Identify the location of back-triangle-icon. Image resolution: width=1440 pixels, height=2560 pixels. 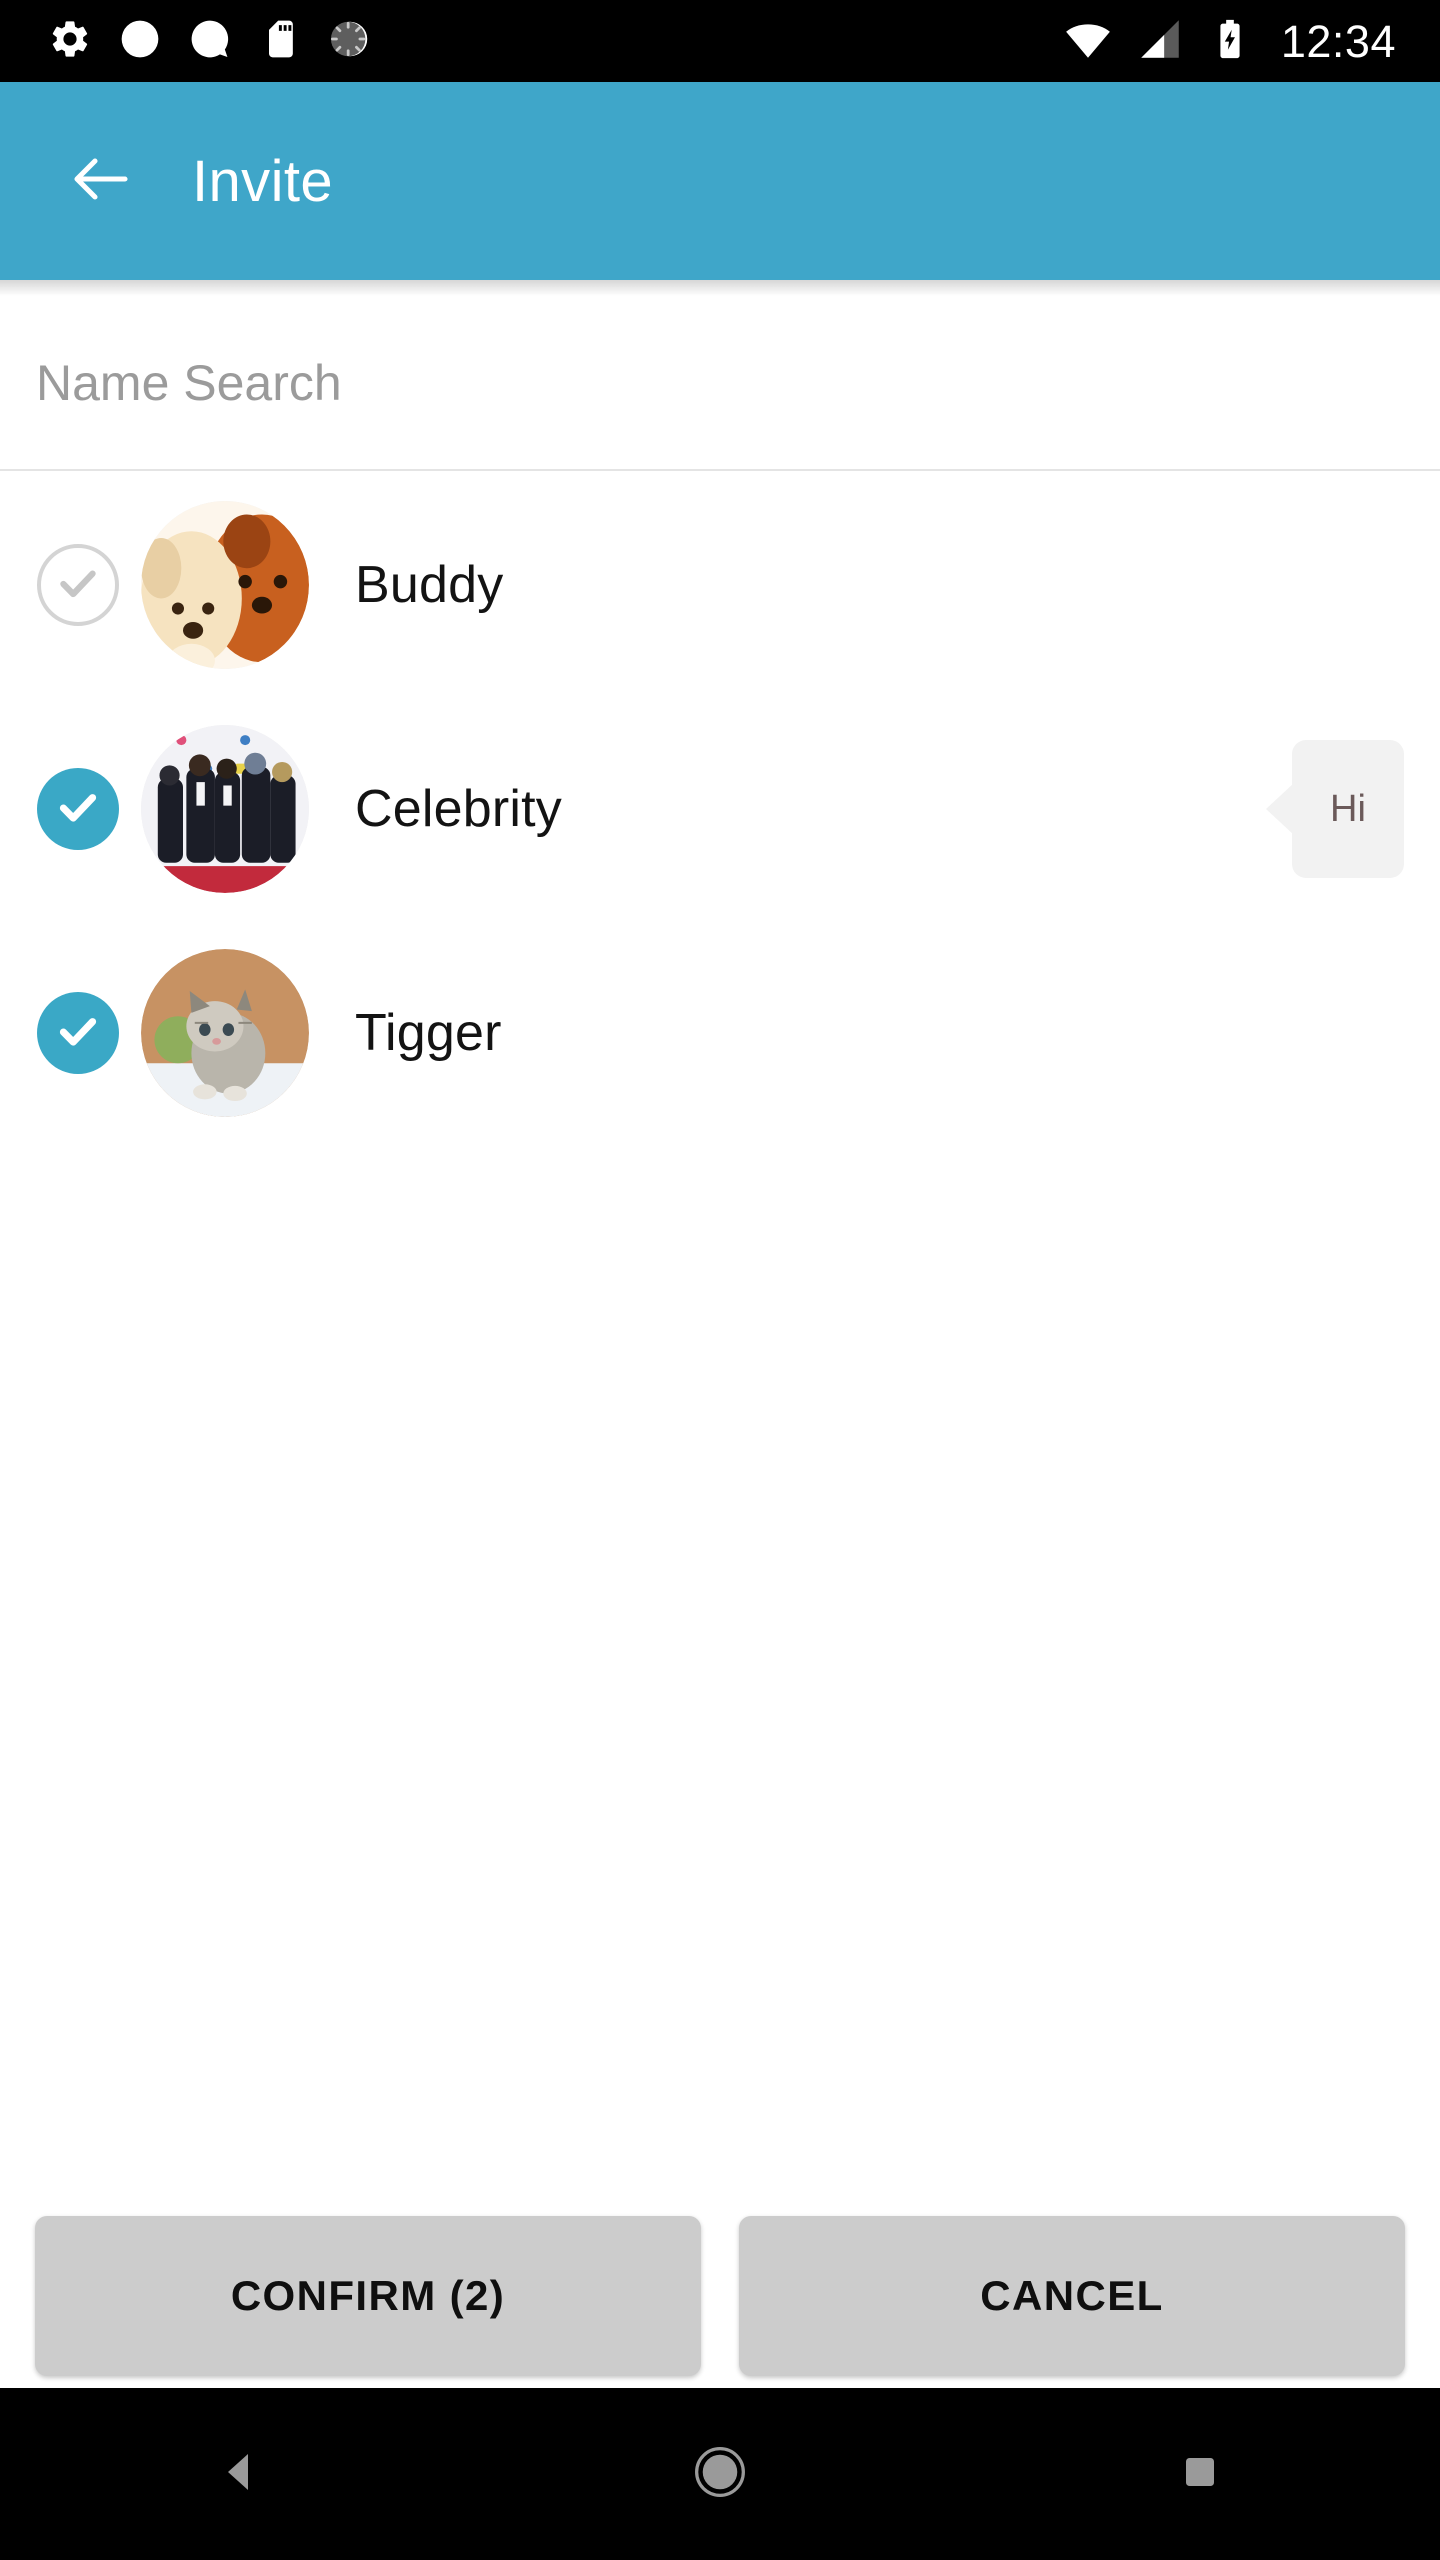
(240, 2474).